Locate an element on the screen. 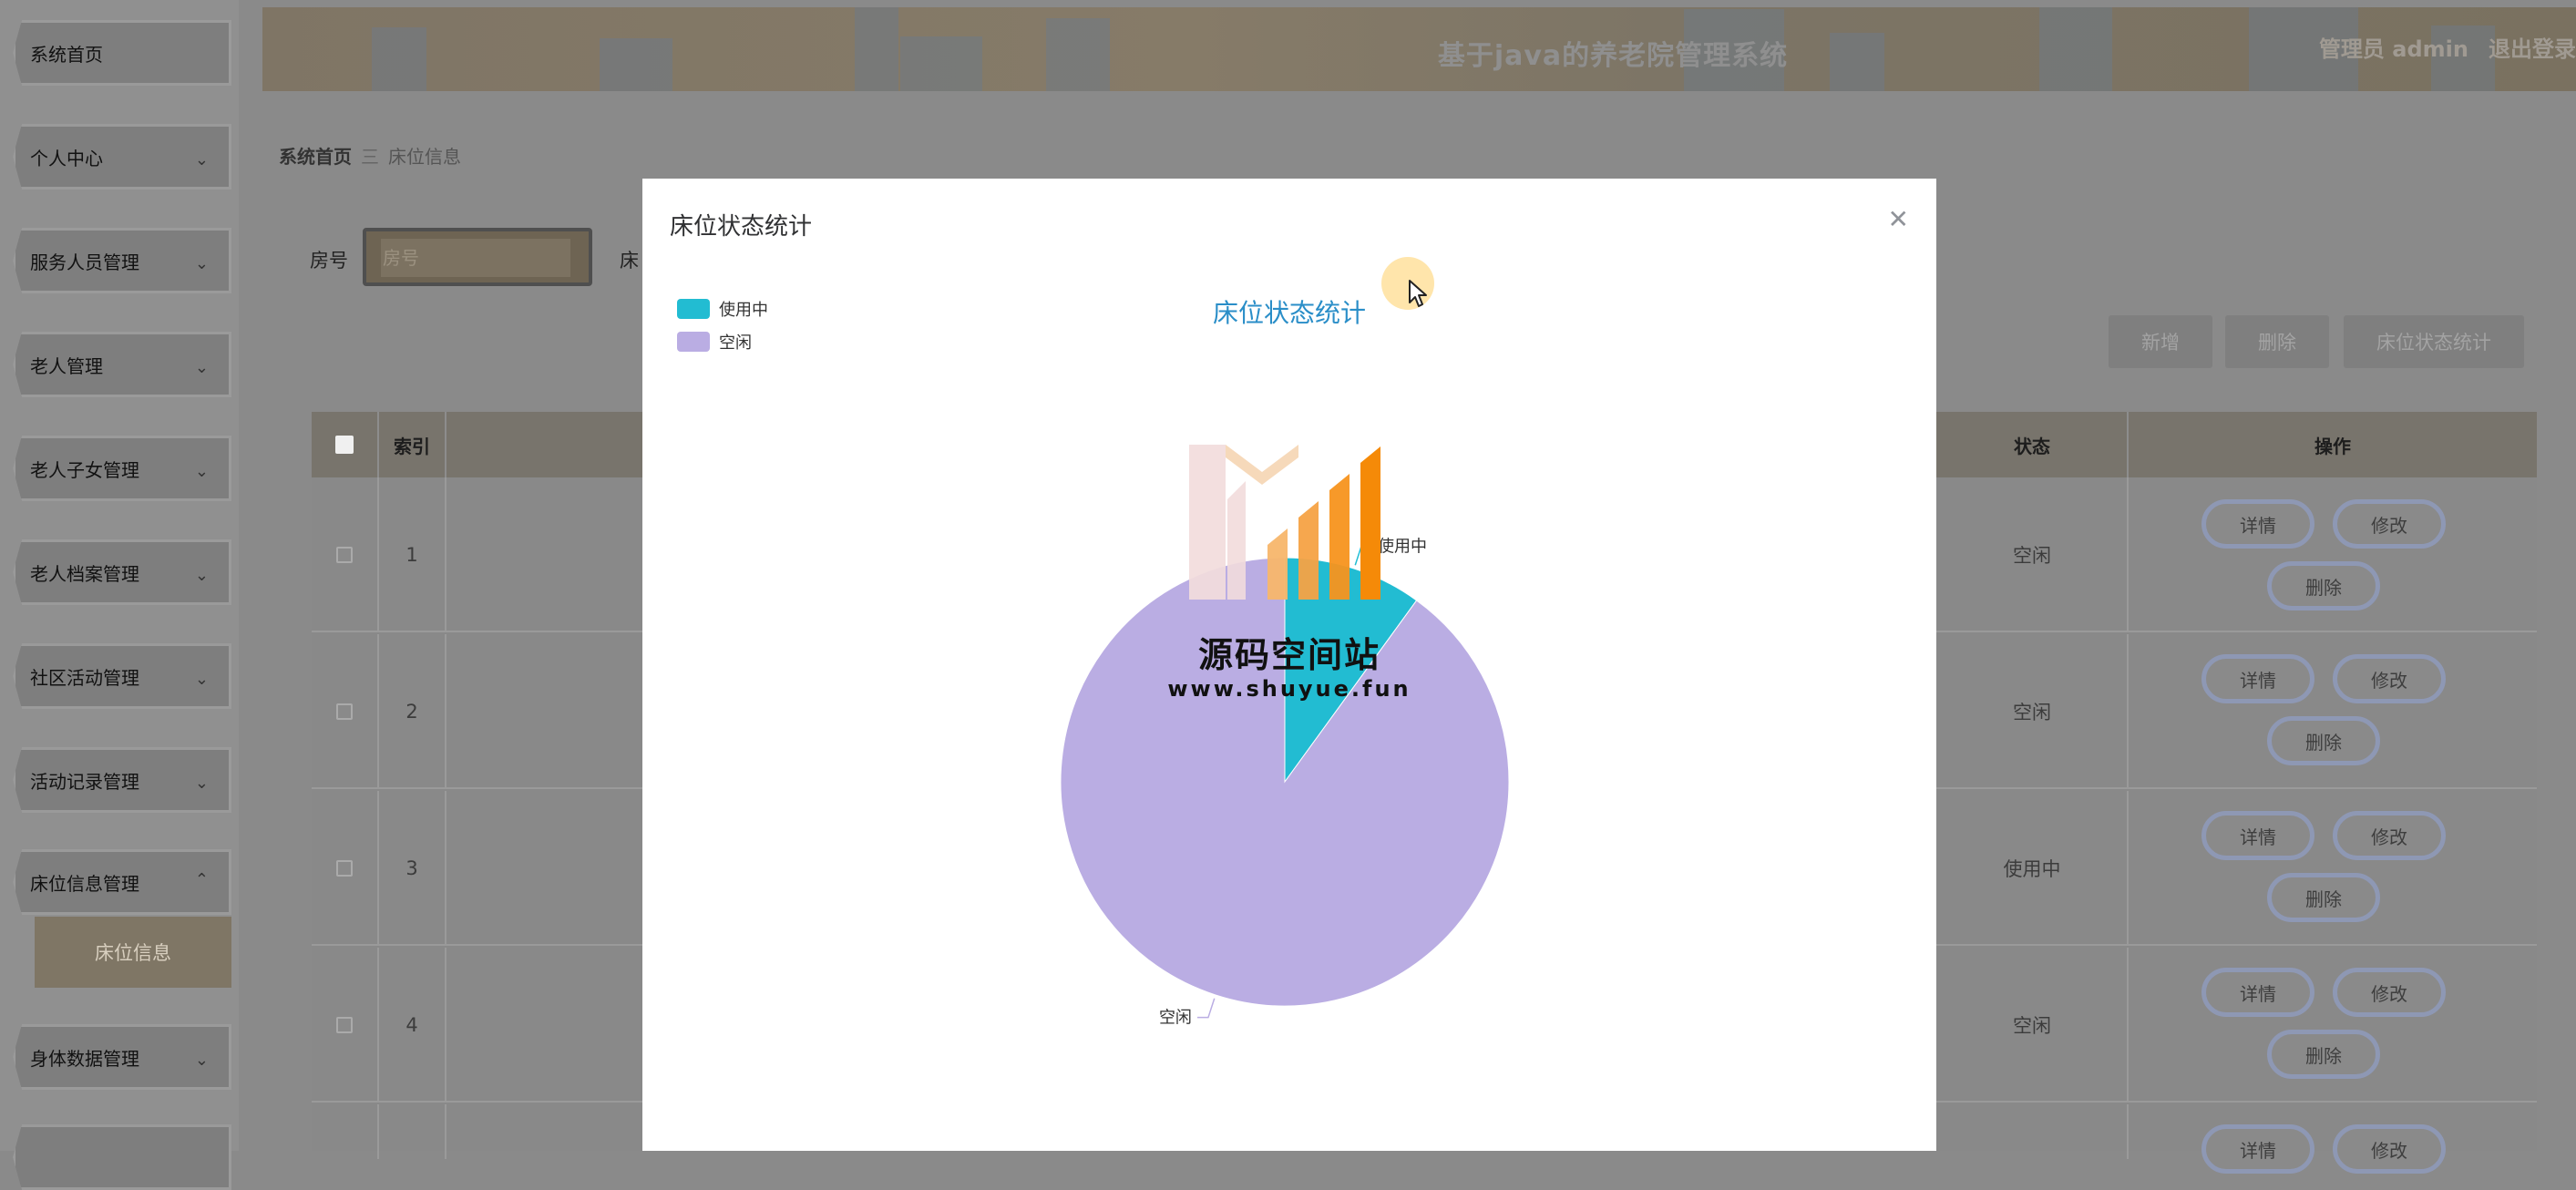 The height and width of the screenshot is (1190, 2576). watermark-logo is located at coordinates (1285, 522).